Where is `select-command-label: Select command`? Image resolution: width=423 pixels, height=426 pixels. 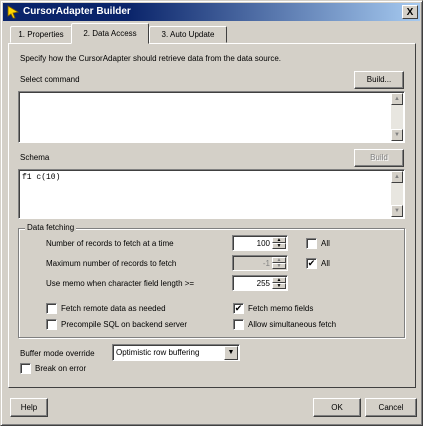 select-command-label: Select command is located at coordinates (50, 79).